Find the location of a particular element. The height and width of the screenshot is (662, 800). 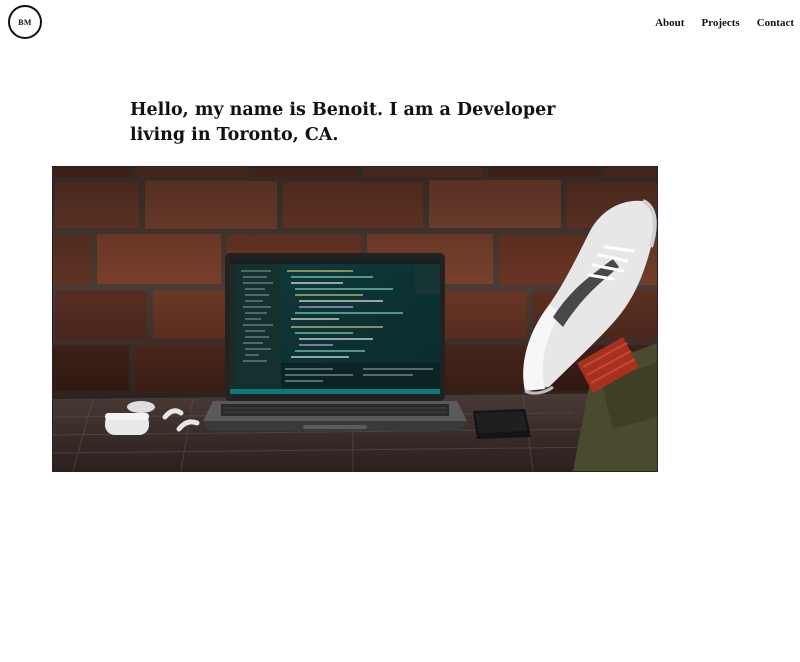

logo: BM is located at coordinates (25, 22).